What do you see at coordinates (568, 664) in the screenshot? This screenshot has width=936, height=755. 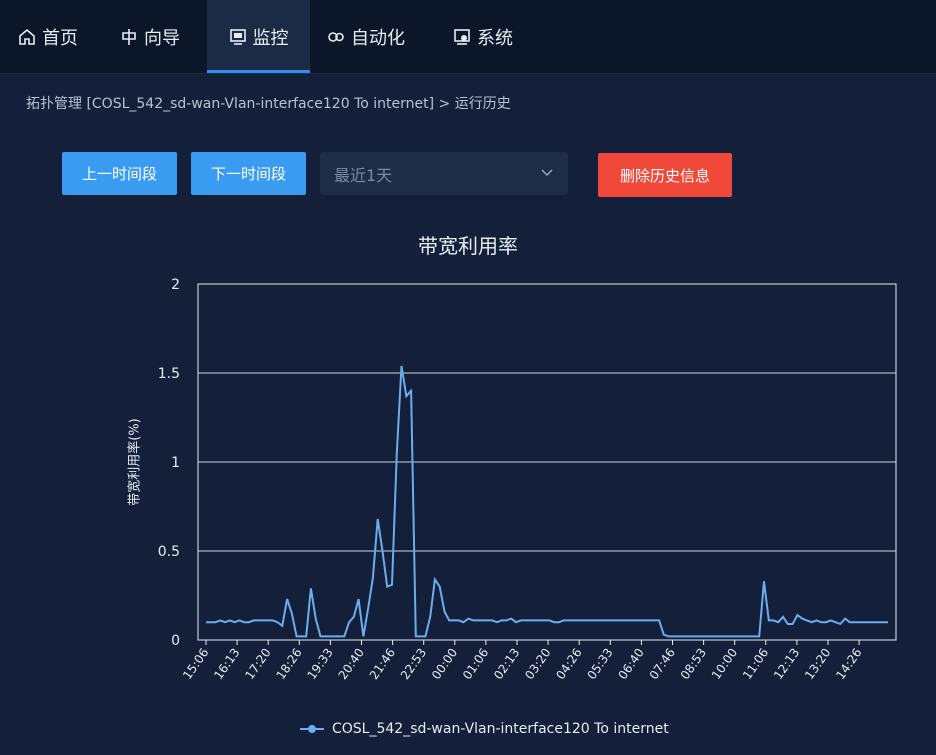 I see `x-tick-label: 04:26` at bounding box center [568, 664].